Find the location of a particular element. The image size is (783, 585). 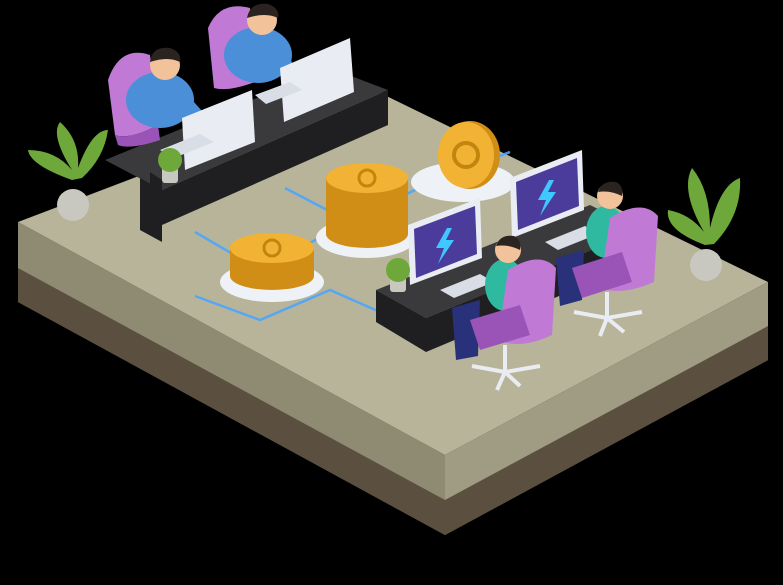

desk-leg-right is located at coordinates (156, 204).